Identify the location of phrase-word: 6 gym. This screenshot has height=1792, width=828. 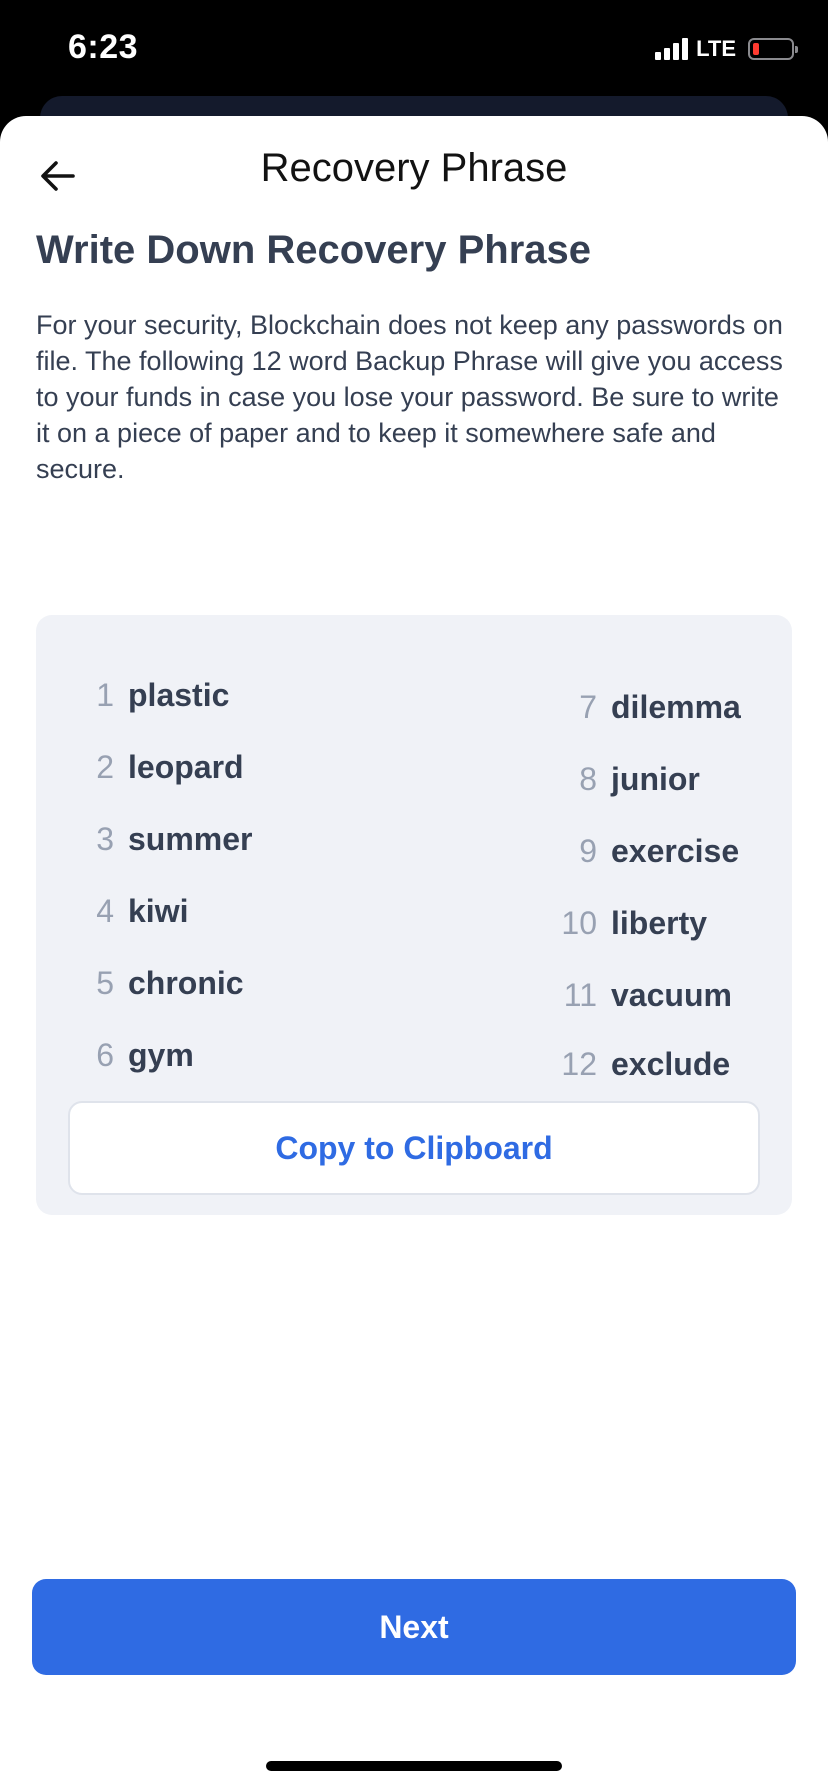
(160, 1055).